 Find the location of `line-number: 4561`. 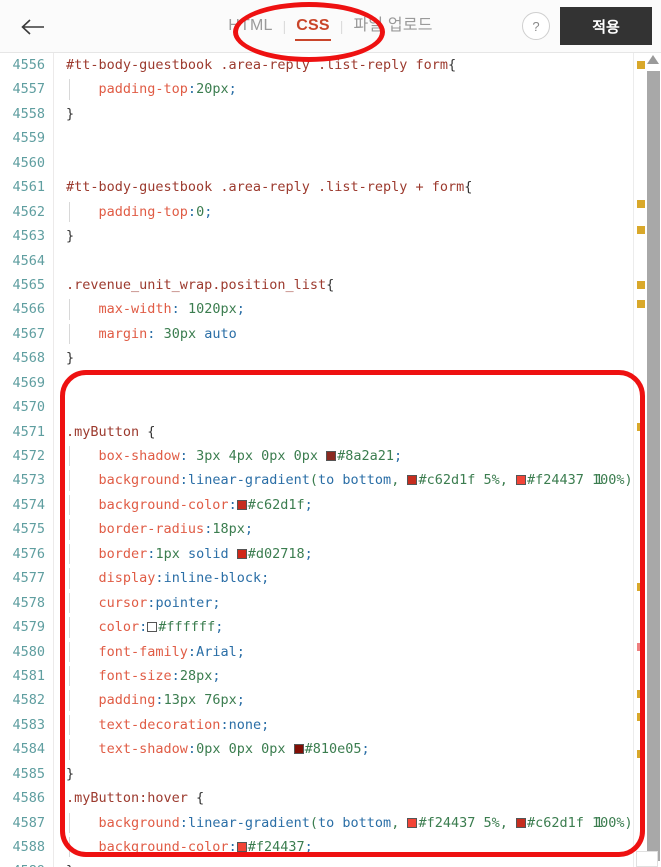

line-number: 4561 is located at coordinates (28, 187).